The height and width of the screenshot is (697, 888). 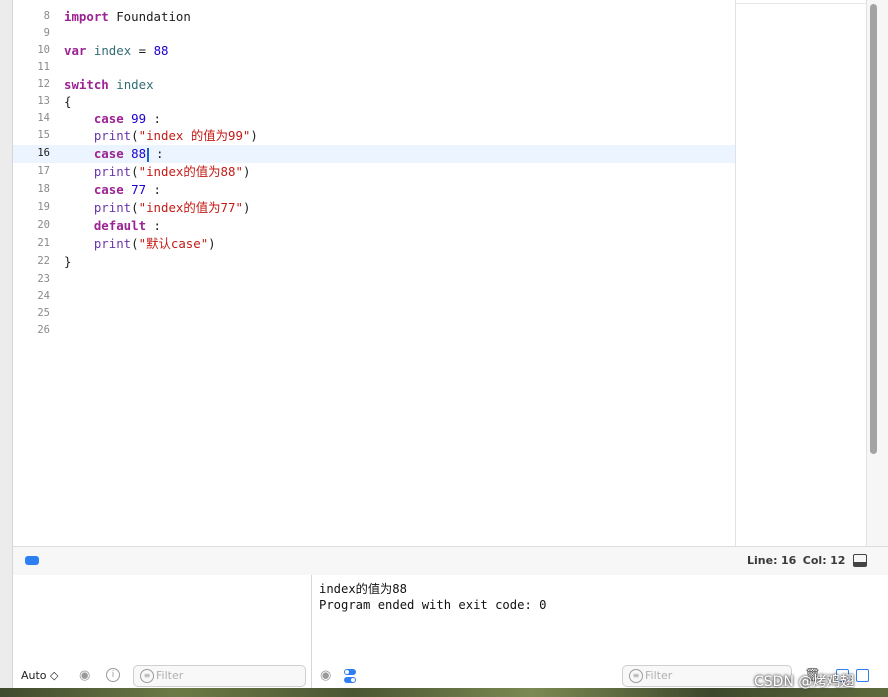 I want to click on editor-scrollbar-thumb, so click(x=873, y=229).